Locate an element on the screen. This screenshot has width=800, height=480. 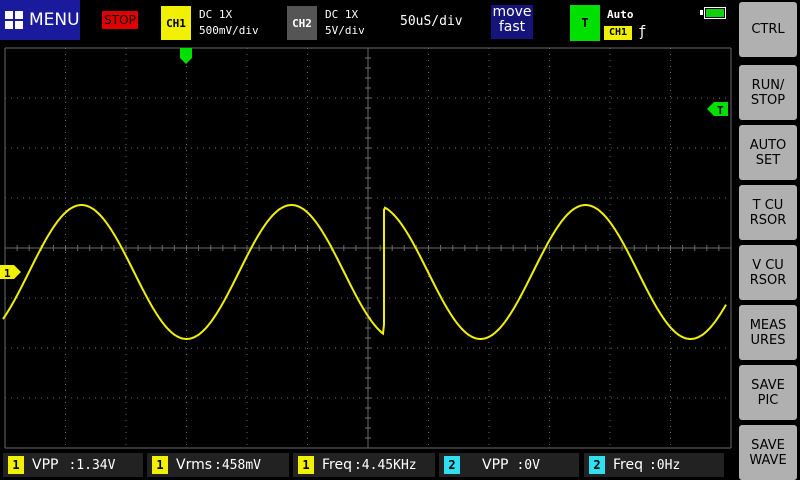
meas-value: :458mV is located at coordinates (237, 465).